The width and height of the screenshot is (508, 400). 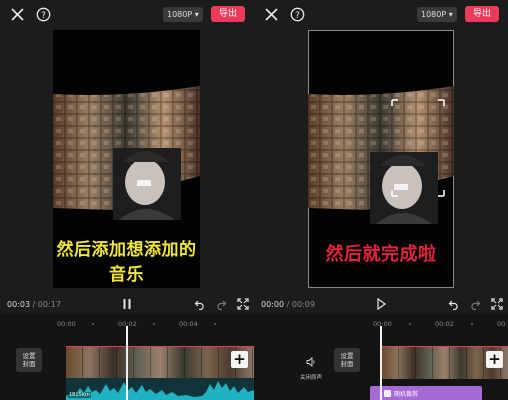 What do you see at coordinates (273, 304) in the screenshot?
I see `current-time: 00:00` at bounding box center [273, 304].